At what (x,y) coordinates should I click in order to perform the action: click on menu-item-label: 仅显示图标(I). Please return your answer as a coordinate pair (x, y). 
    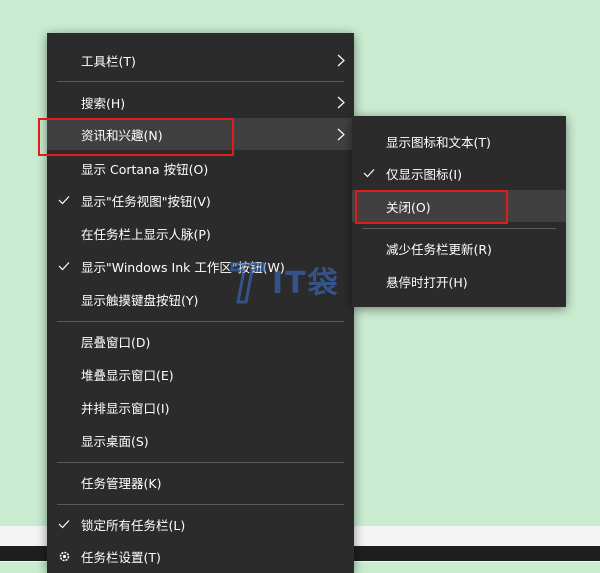
    Looking at the image, I should click on (424, 174).